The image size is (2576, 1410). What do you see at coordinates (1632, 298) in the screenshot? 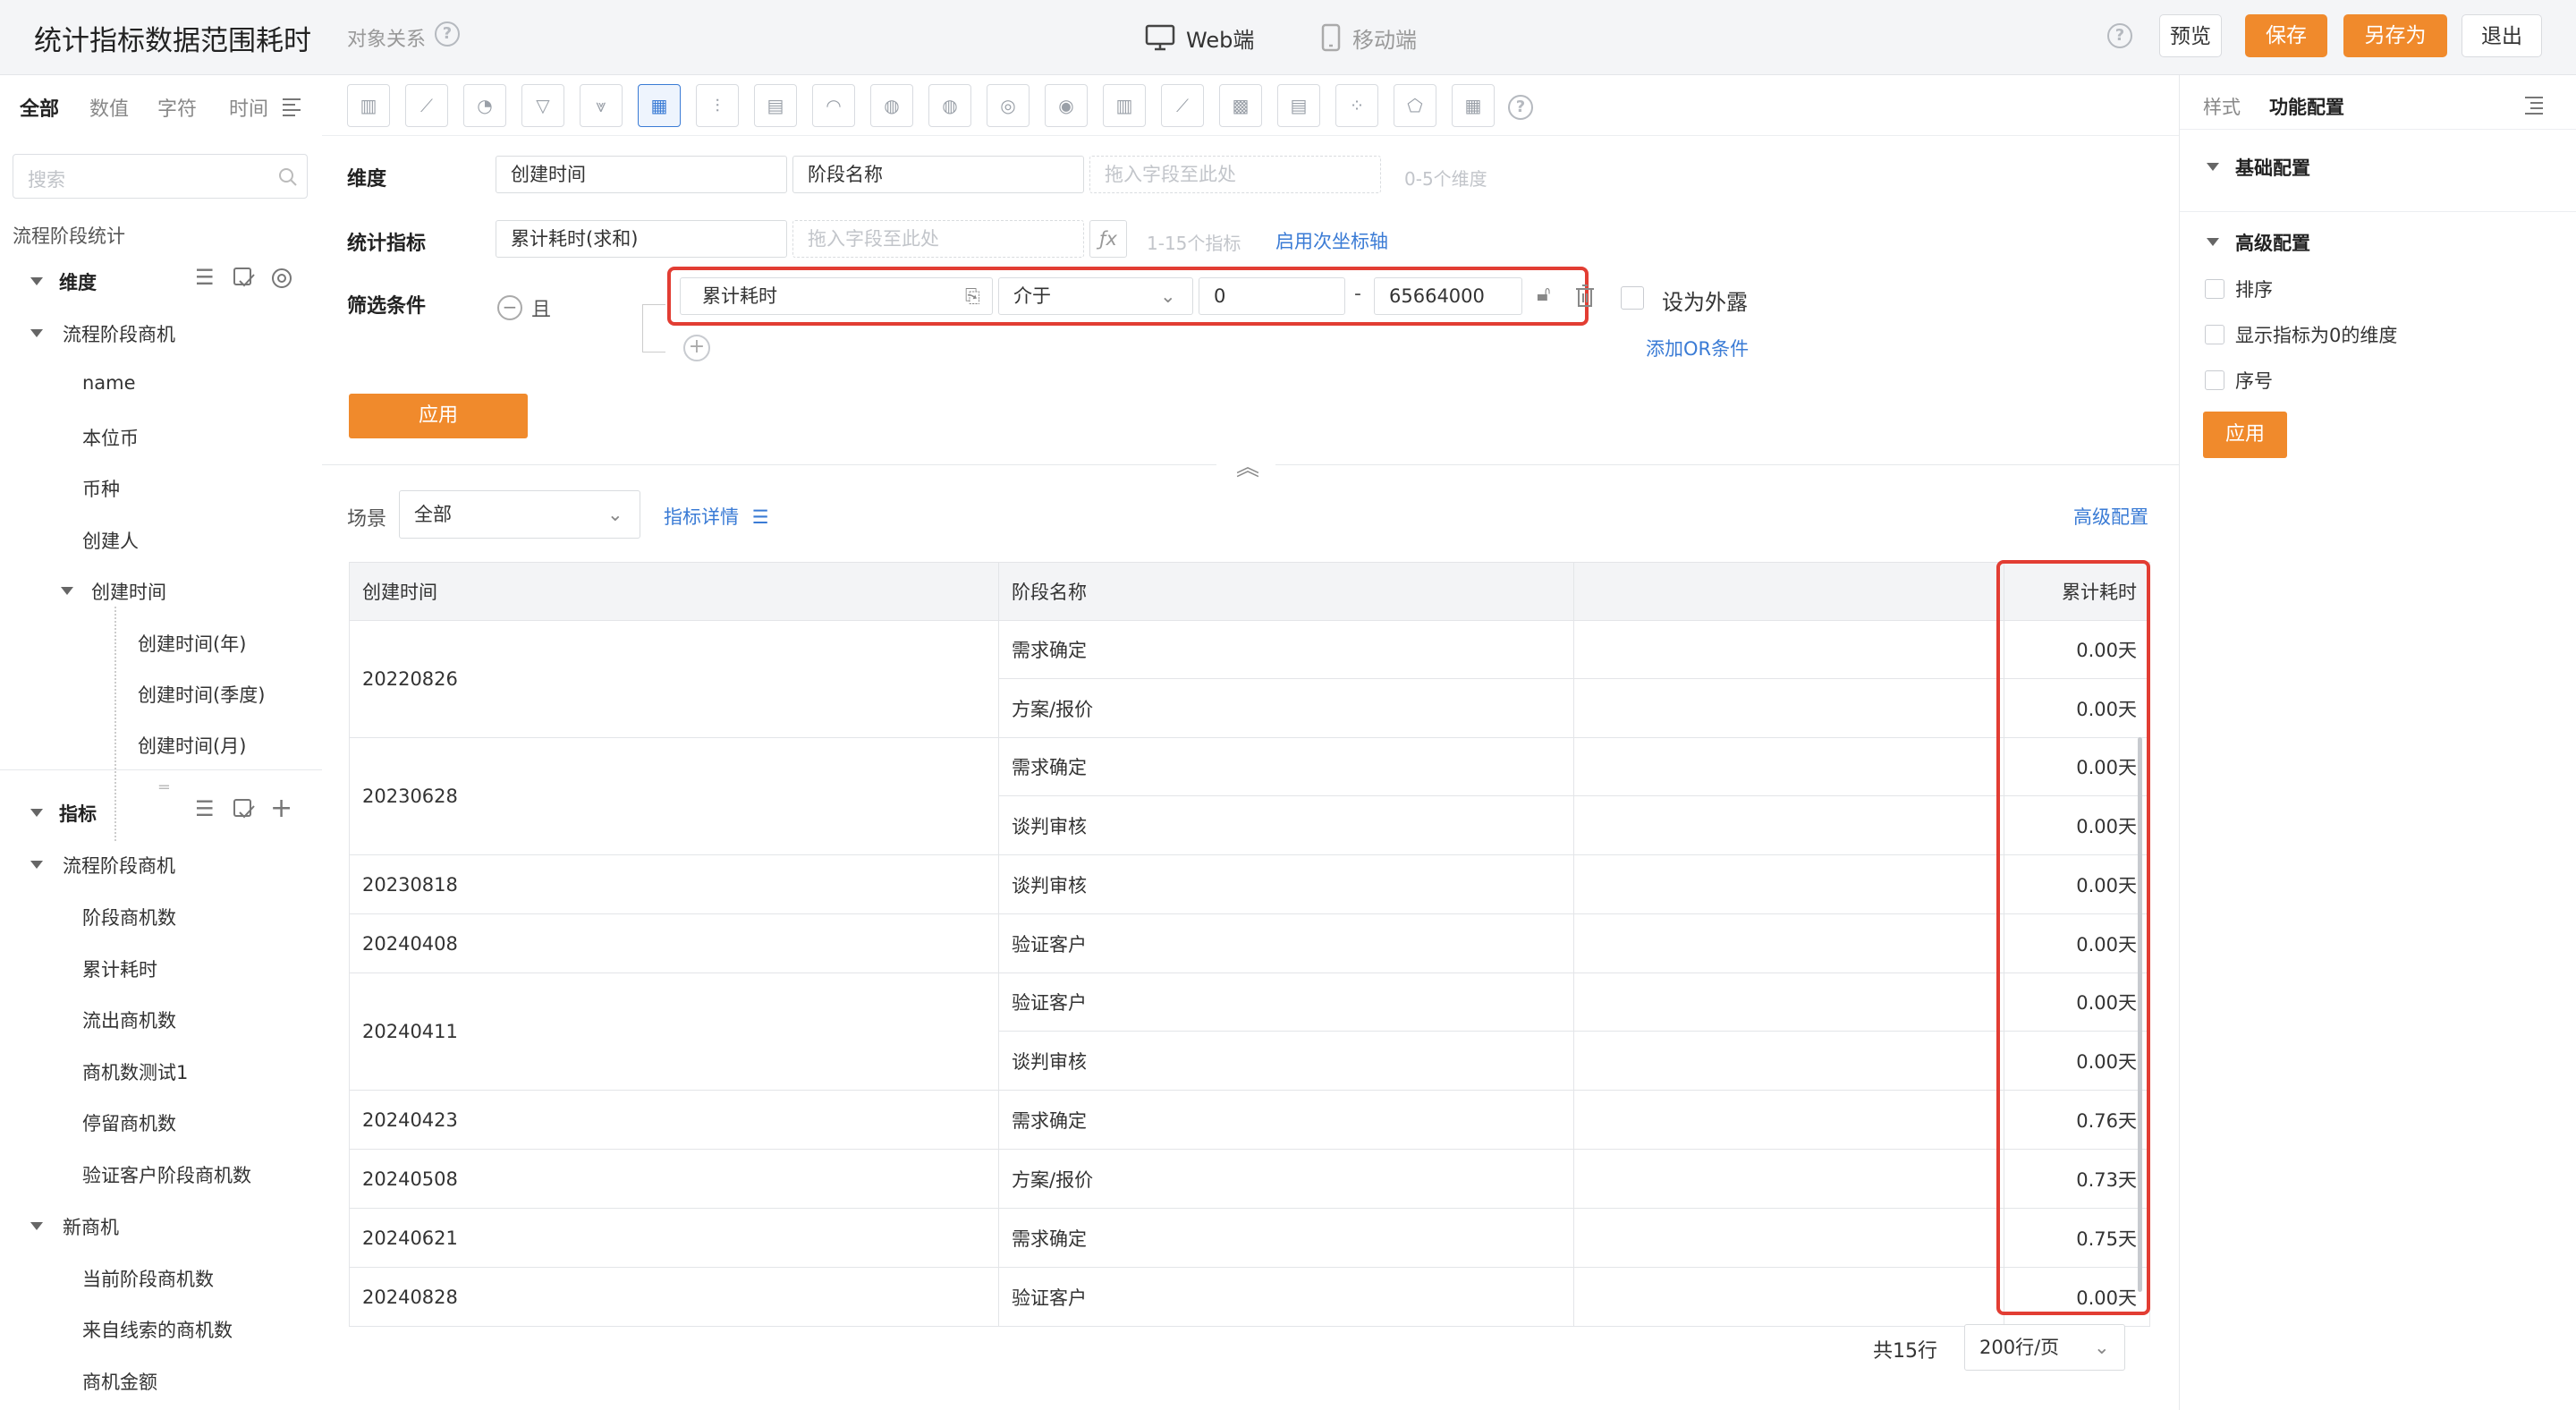
I see `expose-checkbox` at bounding box center [1632, 298].